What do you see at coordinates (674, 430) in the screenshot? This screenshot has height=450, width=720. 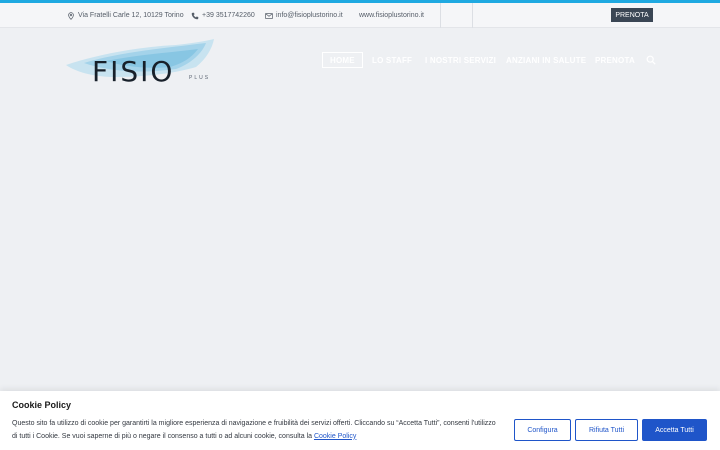 I see `accept-all-button: Accetta Tutti` at bounding box center [674, 430].